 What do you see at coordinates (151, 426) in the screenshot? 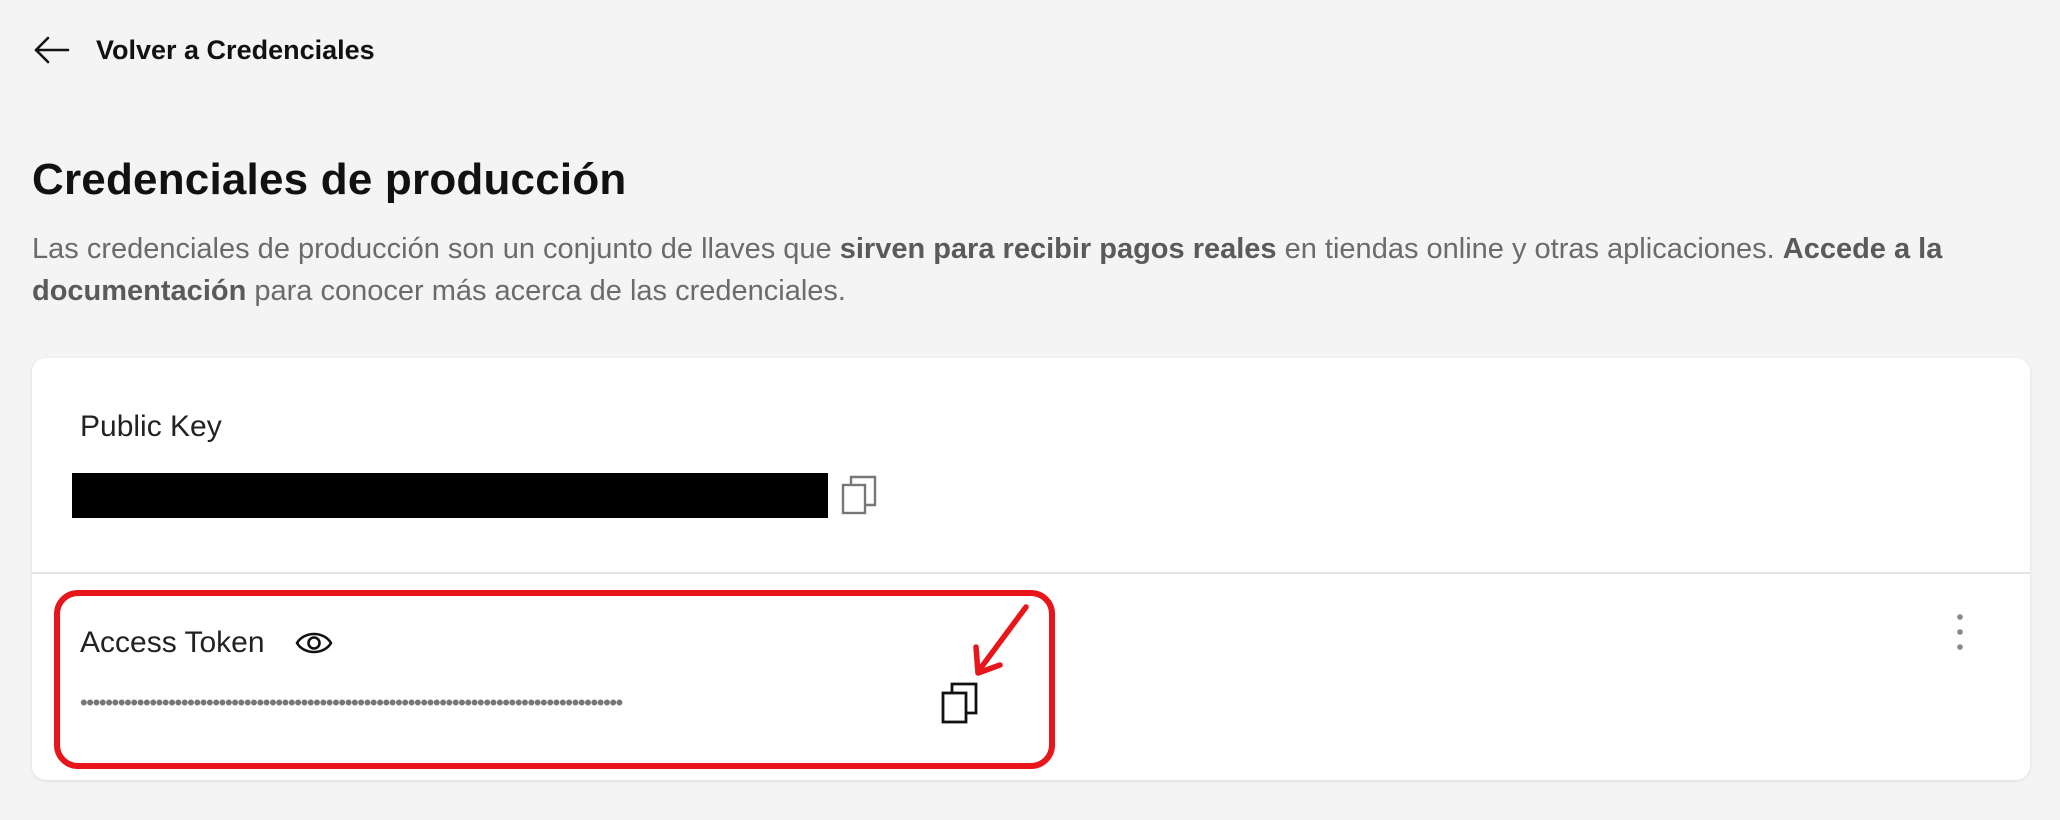
I see `public-key-label: Public Key` at bounding box center [151, 426].